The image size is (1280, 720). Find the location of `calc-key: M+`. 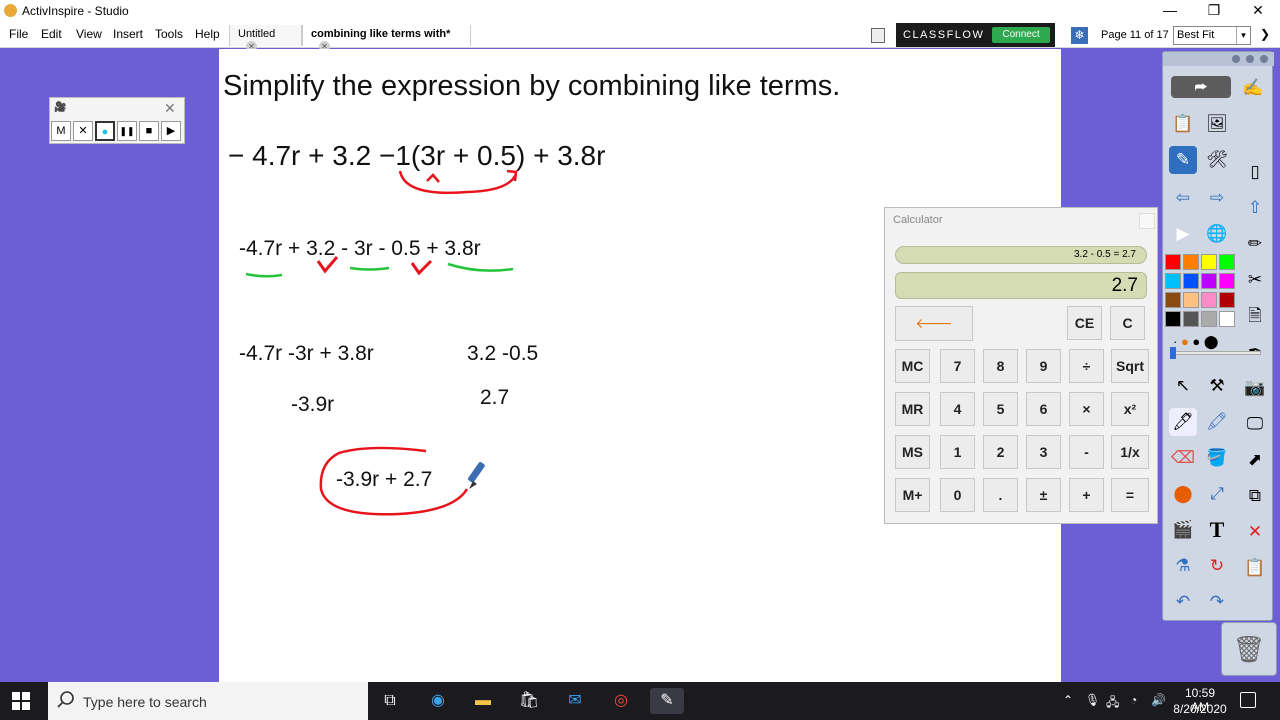

calc-key: M+ is located at coordinates (912, 495).